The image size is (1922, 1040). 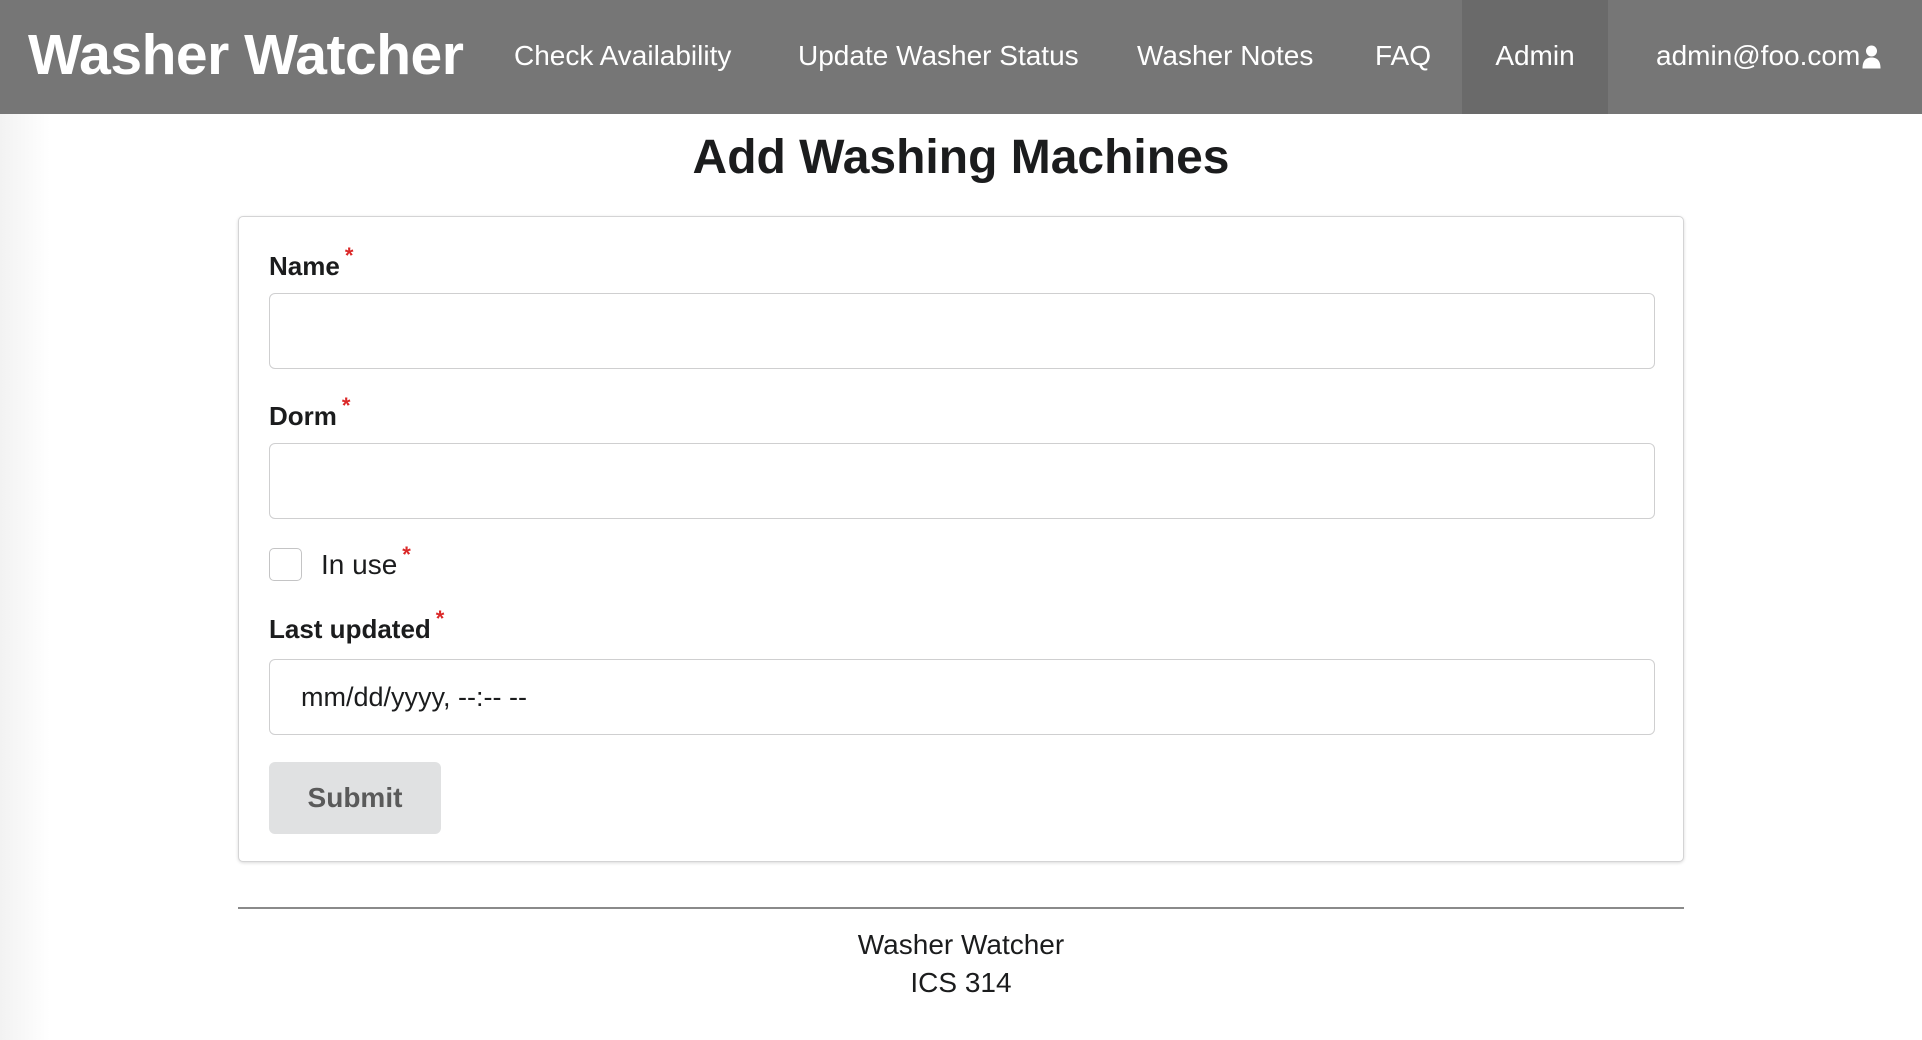 What do you see at coordinates (961, 908) in the screenshot?
I see `footer-divider` at bounding box center [961, 908].